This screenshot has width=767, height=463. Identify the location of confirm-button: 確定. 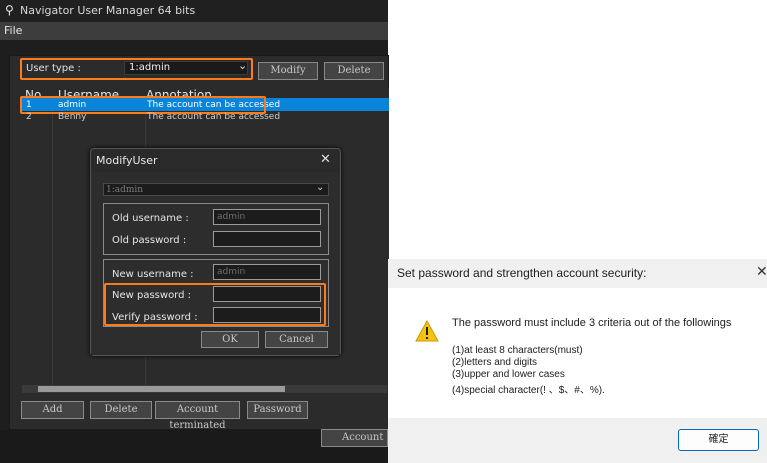
(718, 440).